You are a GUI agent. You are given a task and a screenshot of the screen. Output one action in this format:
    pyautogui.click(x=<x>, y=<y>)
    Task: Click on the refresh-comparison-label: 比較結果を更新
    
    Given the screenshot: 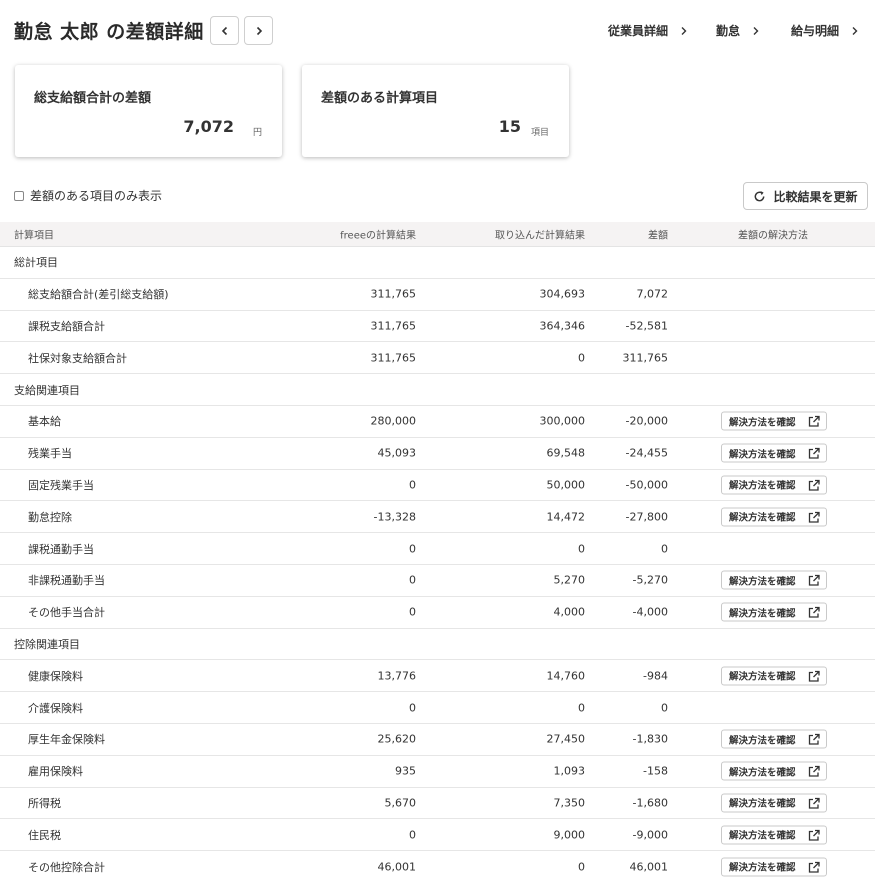 What is the action you would take?
    pyautogui.click(x=815, y=196)
    